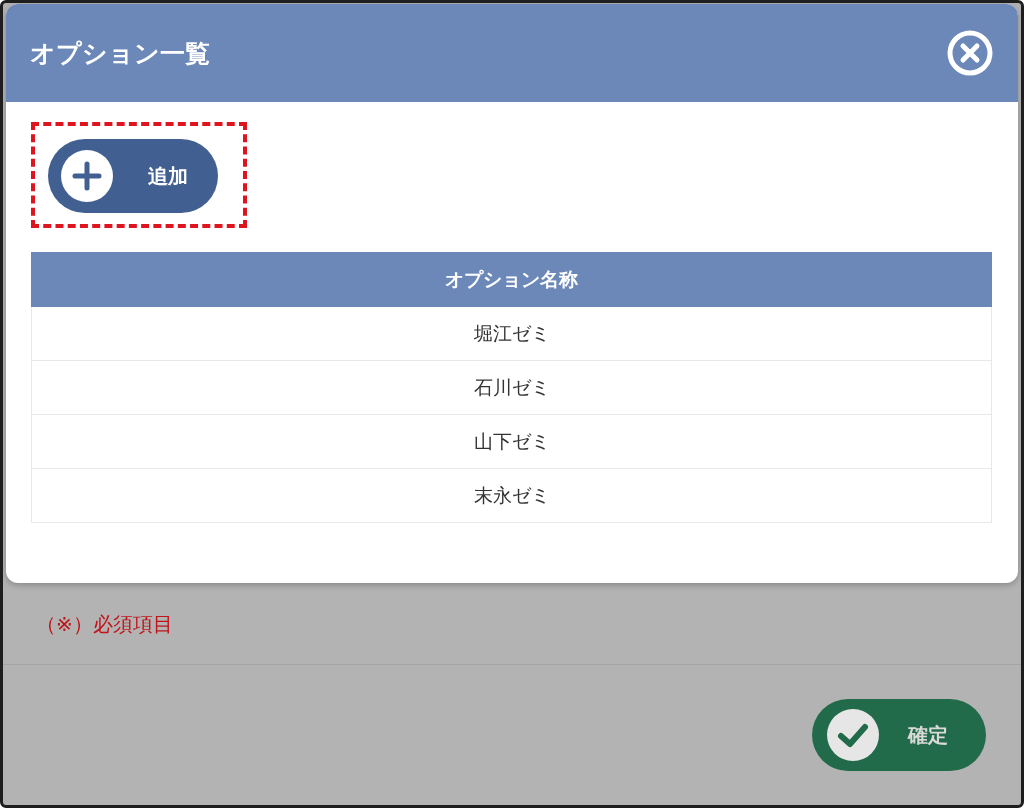 Image resolution: width=1024 pixels, height=808 pixels. Describe the element at coordinates (970, 53) in the screenshot. I see `close-button` at that location.